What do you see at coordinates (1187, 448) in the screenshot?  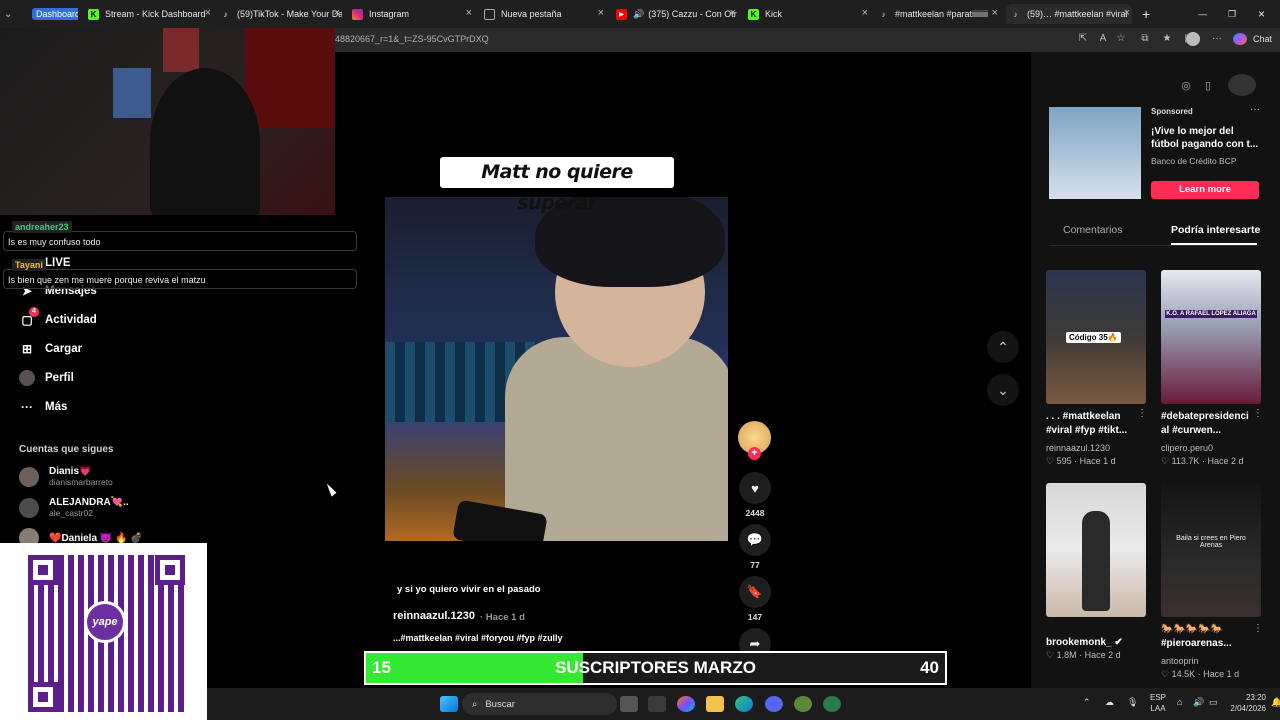 I see `video-author: clipero.peru0` at bounding box center [1187, 448].